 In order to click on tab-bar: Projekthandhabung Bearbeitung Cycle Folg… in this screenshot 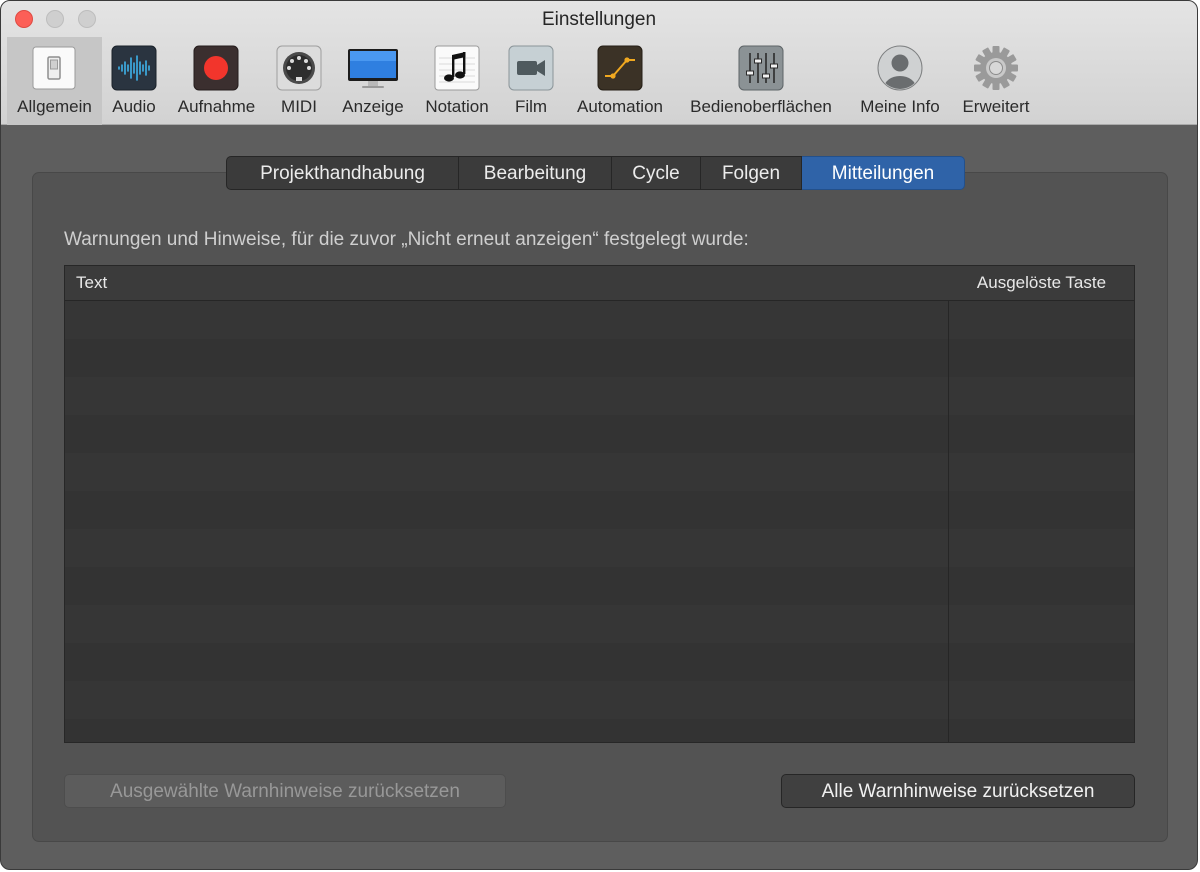, I will do `click(595, 173)`.